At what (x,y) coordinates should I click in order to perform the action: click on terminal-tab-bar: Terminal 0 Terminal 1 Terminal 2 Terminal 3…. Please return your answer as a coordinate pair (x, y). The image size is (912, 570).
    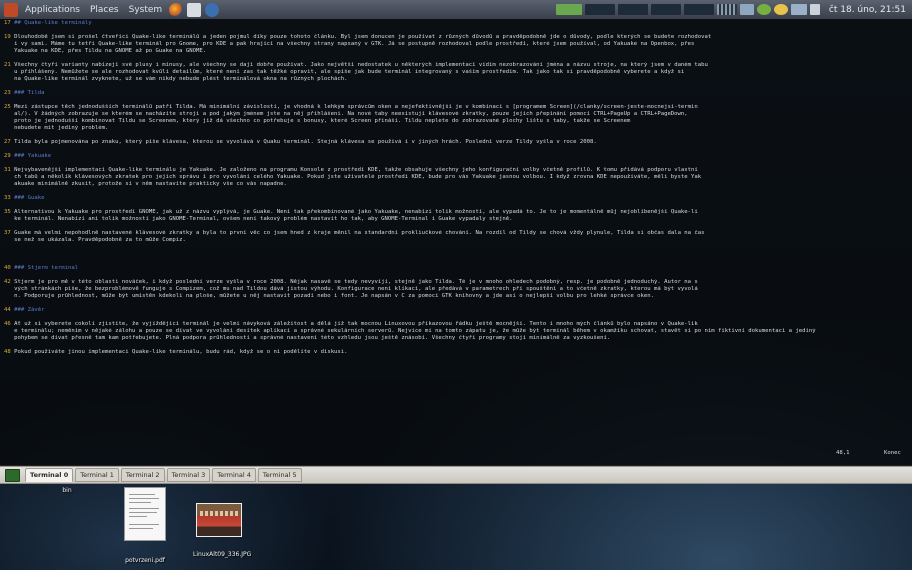
    Looking at the image, I should click on (456, 475).